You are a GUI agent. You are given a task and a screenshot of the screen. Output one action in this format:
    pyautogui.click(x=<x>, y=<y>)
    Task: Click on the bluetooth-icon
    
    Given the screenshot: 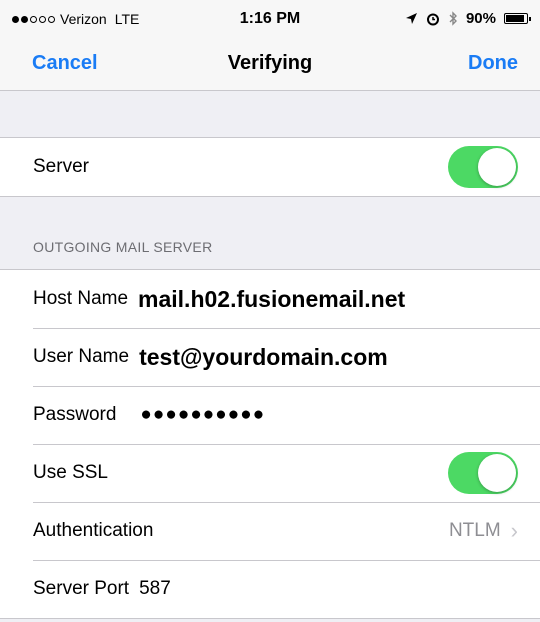 What is the action you would take?
    pyautogui.click(x=453, y=18)
    